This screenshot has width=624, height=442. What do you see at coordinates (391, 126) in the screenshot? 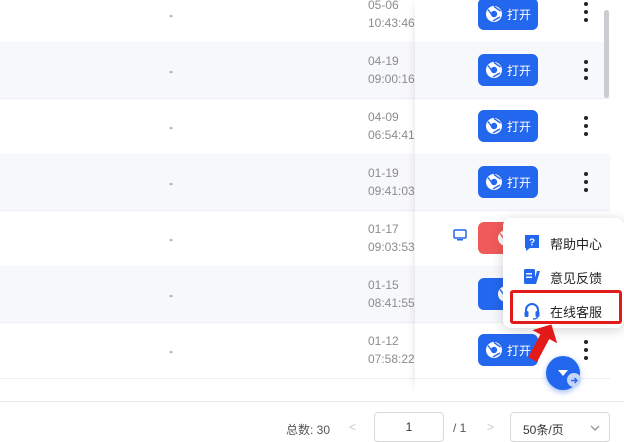
I see `cell-datetime: 04-09 06:54:41` at bounding box center [391, 126].